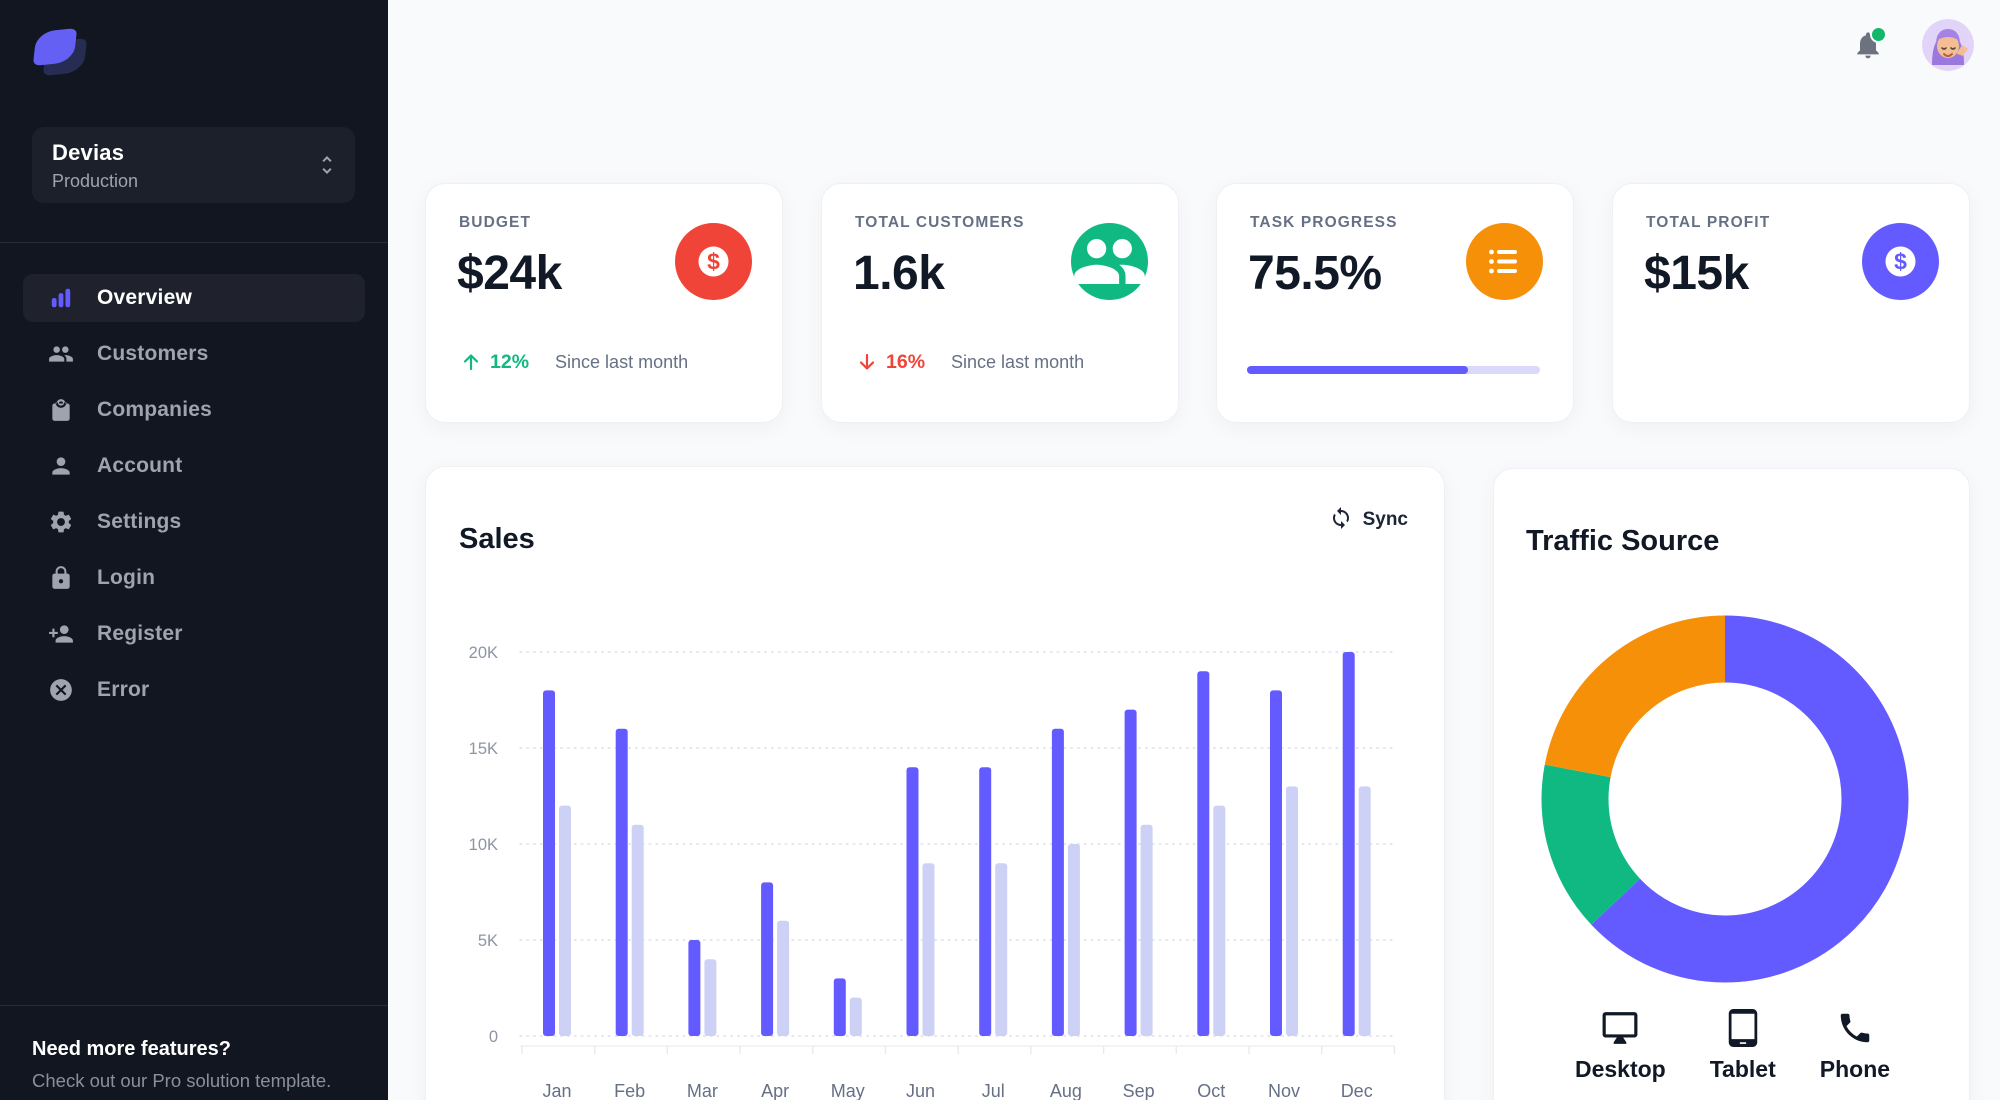 The height and width of the screenshot is (1100, 2000). Describe the element at coordinates (61, 466) in the screenshot. I see `user-icon` at that location.